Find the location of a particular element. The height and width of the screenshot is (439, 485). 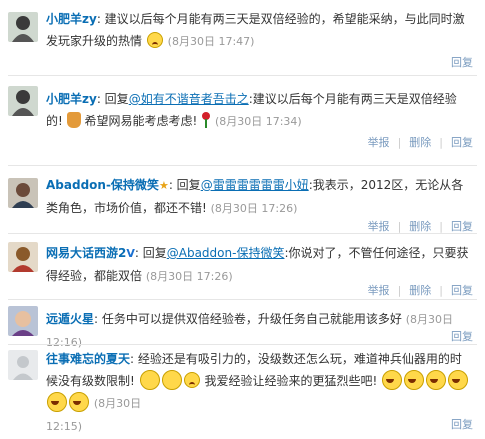

mention-link: @雷雷雷雷雷雷小妞 is located at coordinates (255, 185).